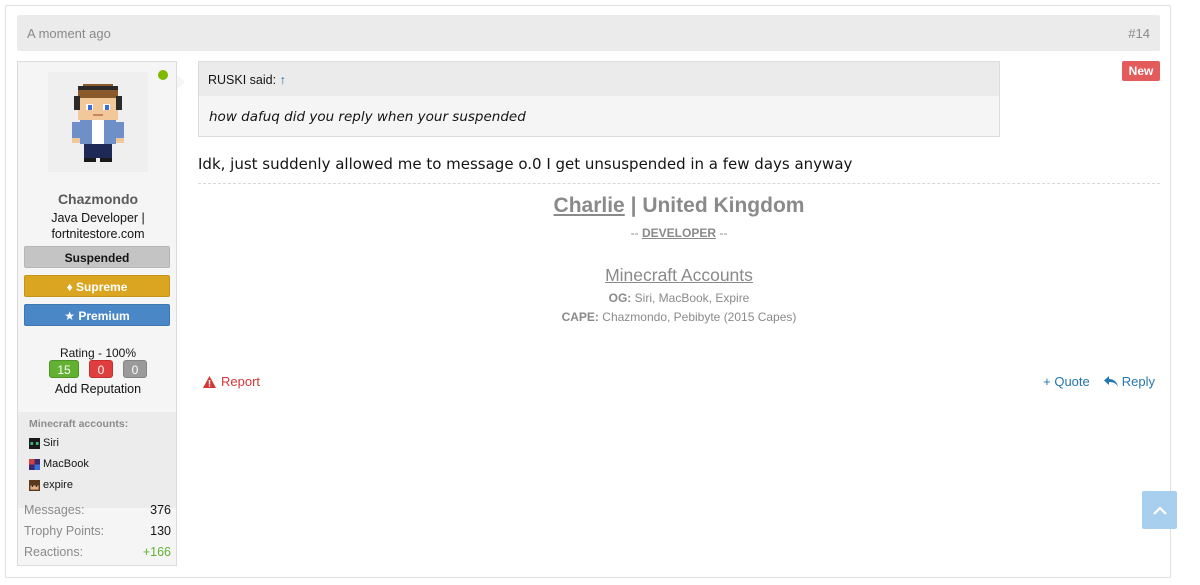 The width and height of the screenshot is (1200, 585). What do you see at coordinates (104, 316) in the screenshot?
I see `banner-premium-label: Premium` at bounding box center [104, 316].